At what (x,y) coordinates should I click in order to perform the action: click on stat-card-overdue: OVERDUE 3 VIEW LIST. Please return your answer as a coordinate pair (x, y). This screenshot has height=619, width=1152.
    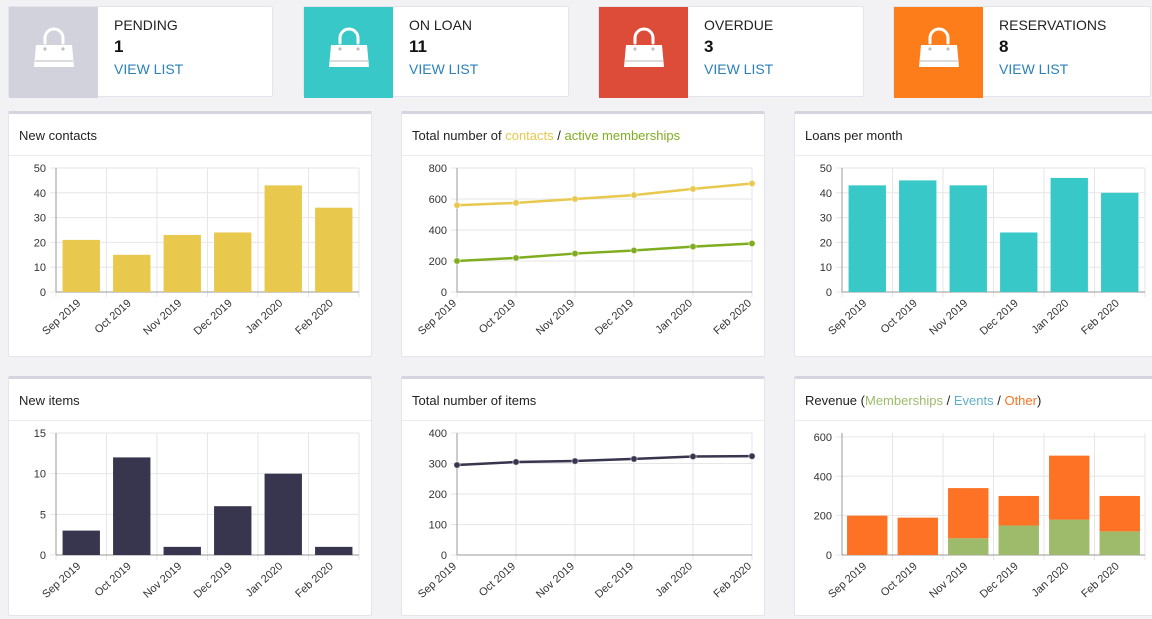
    Looking at the image, I should click on (731, 52).